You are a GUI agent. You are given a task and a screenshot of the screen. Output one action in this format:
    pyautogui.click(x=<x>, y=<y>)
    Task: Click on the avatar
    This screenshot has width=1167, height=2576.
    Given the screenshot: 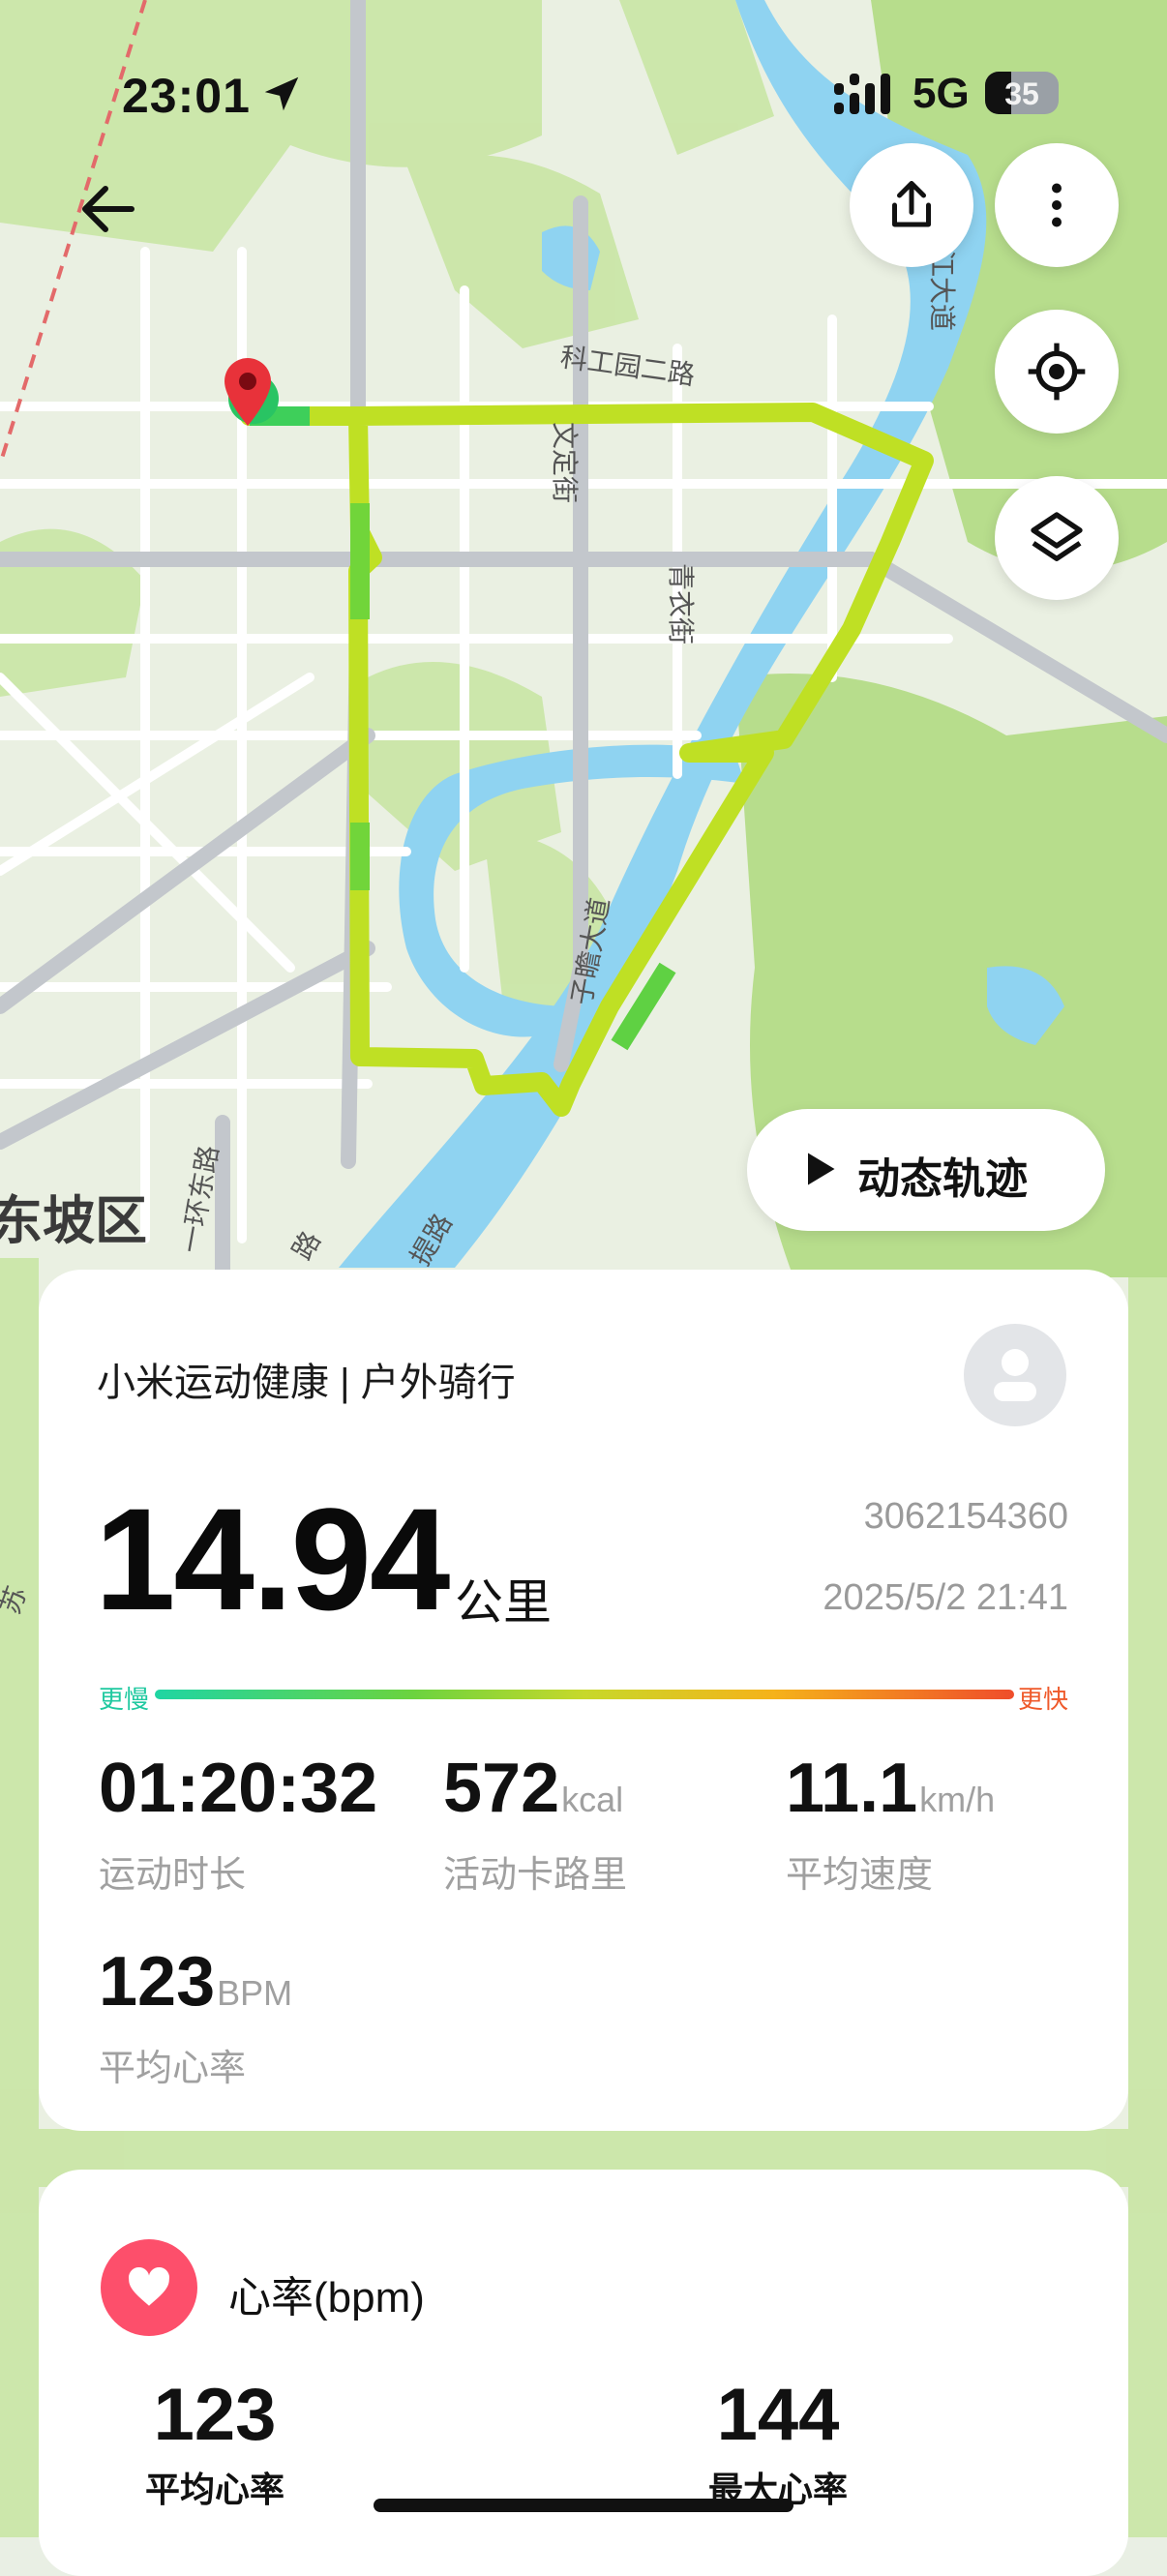 What is the action you would take?
    pyautogui.click(x=1015, y=1375)
    